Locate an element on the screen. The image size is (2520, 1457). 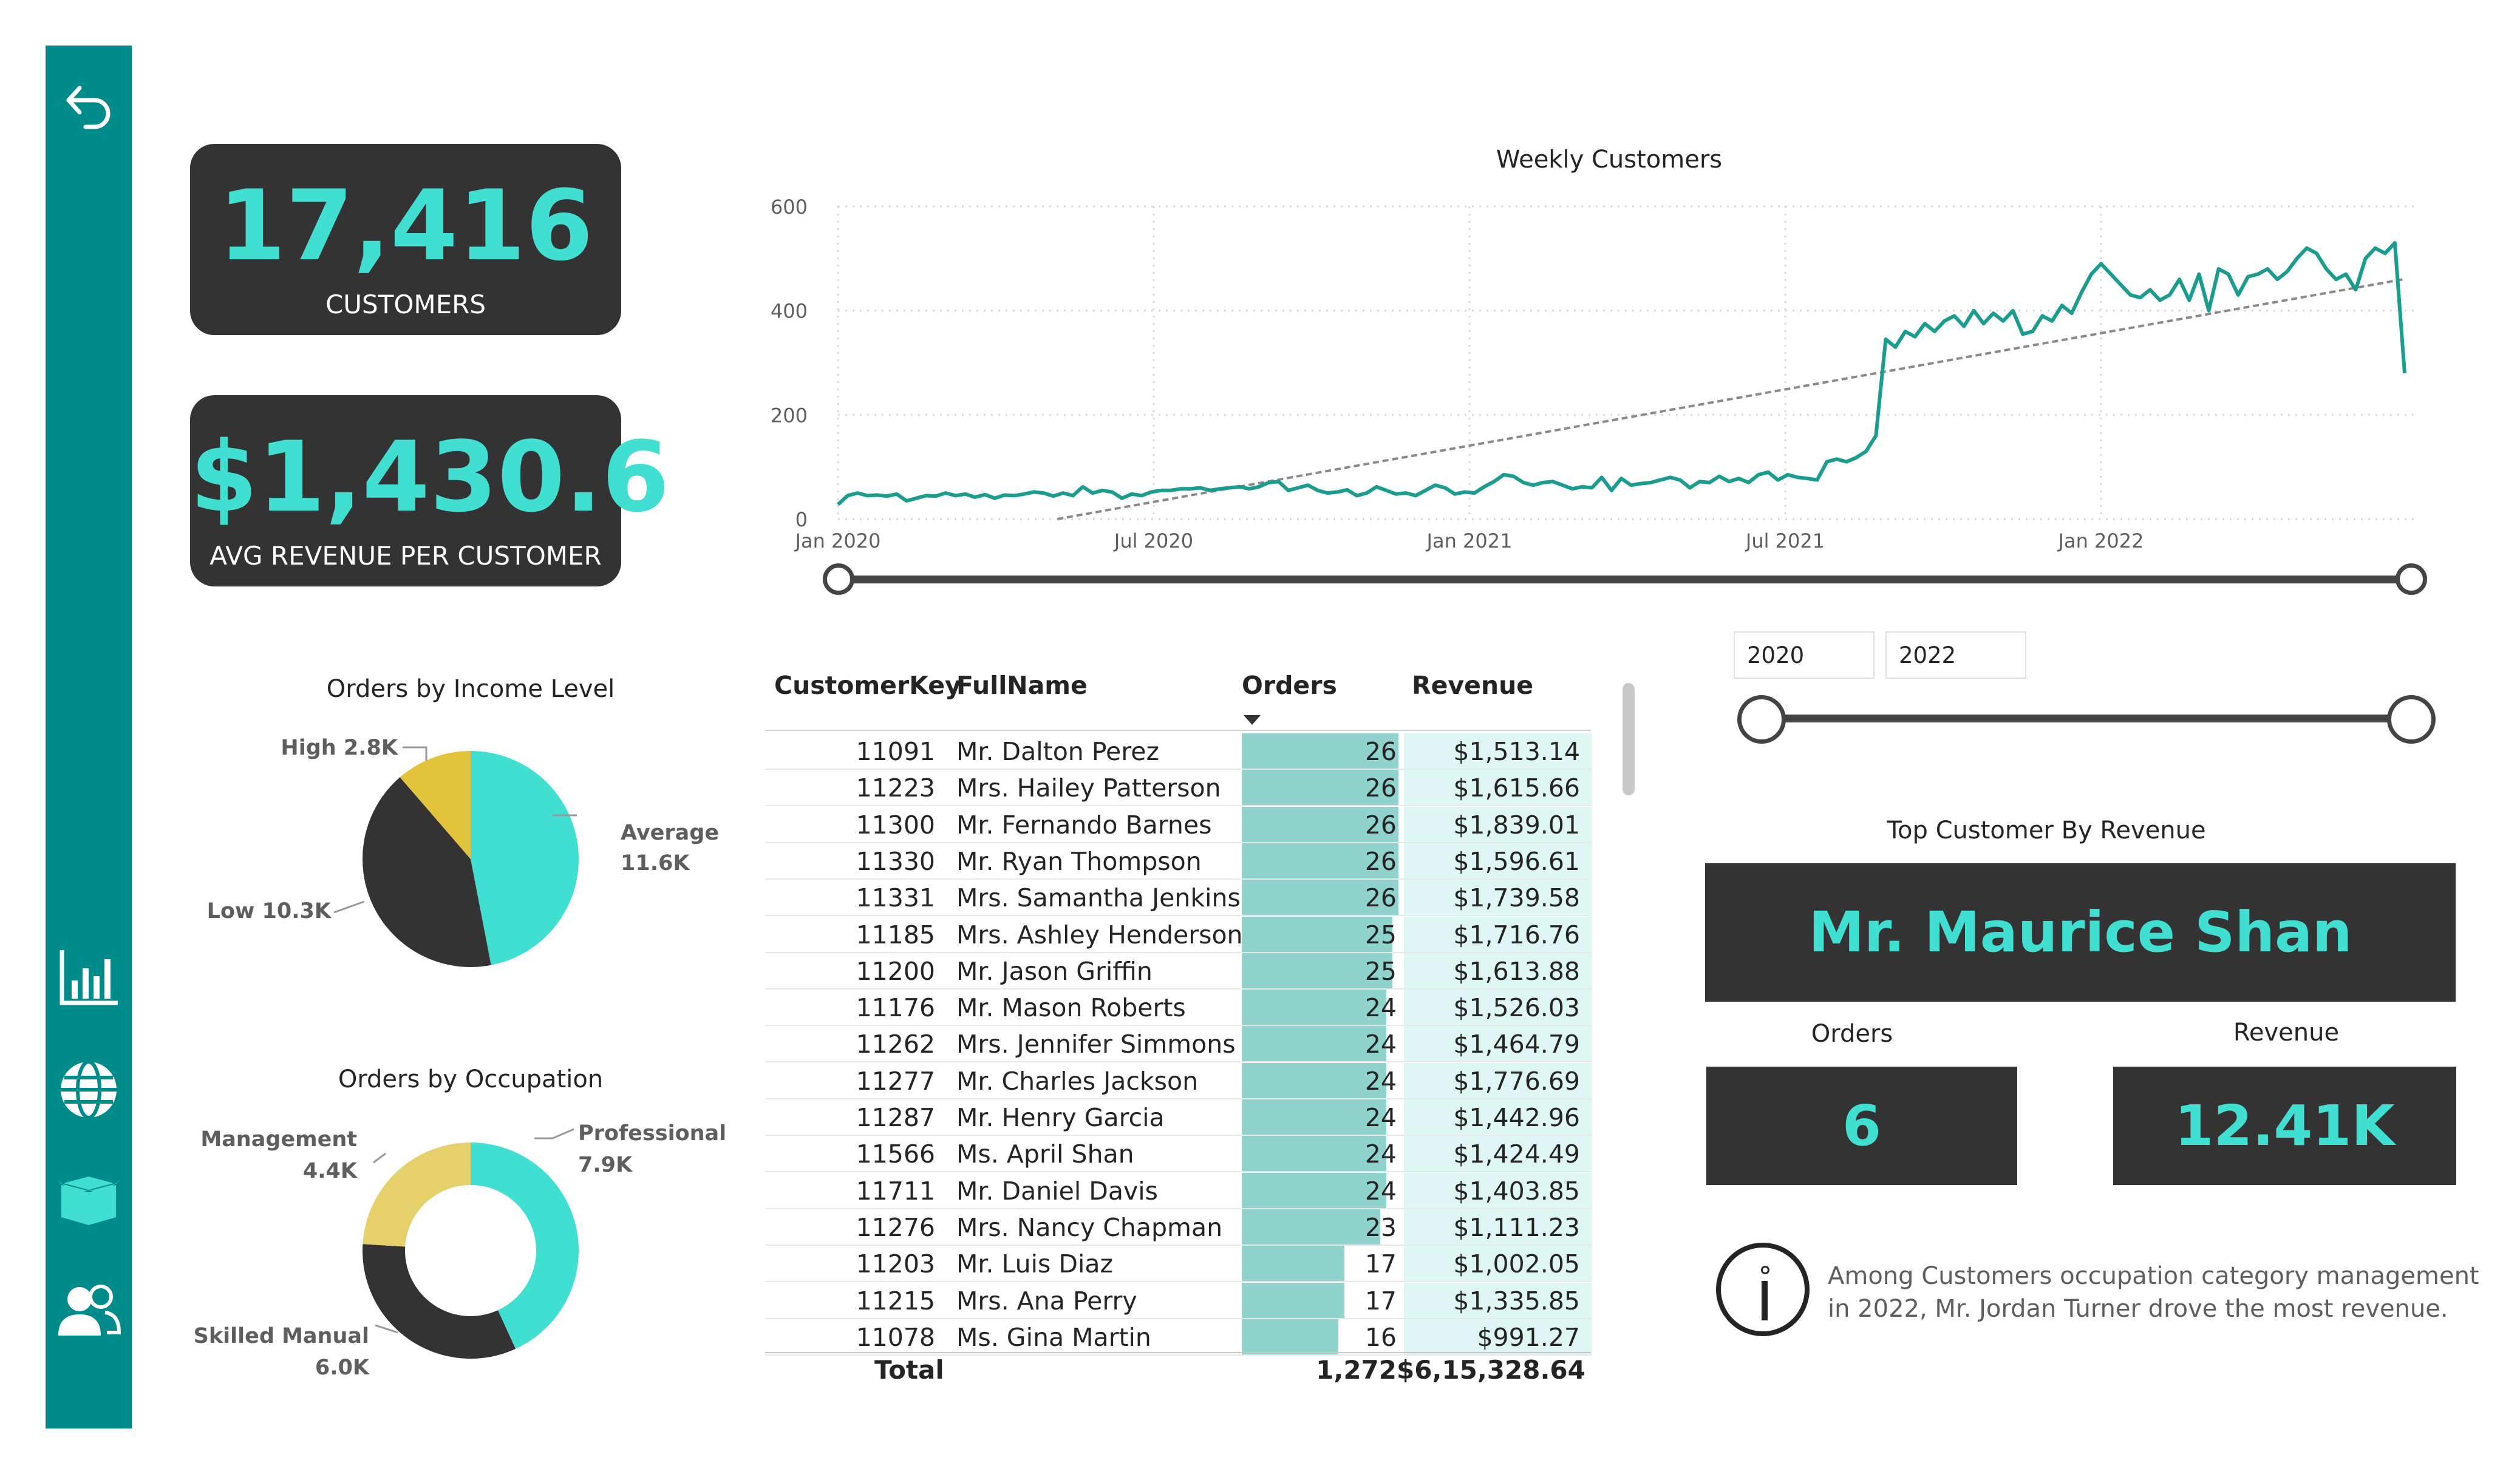
date-range-end-handle is located at coordinates (2411, 579).